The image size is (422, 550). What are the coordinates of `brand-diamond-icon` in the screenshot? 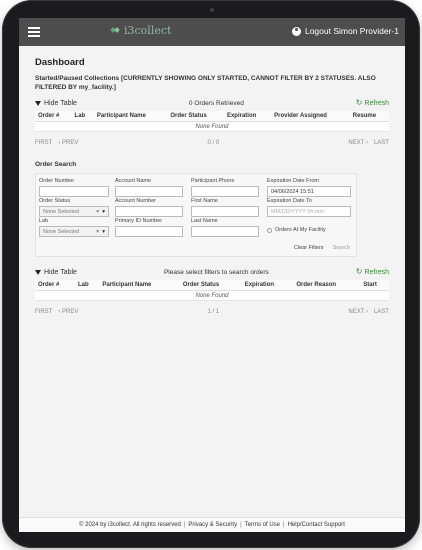 It's located at (115, 30).